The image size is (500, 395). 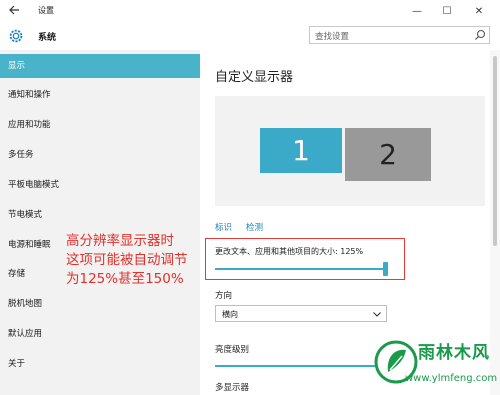 I want to click on sidebar-item-battery-saver: 节电模式, so click(x=100, y=215).